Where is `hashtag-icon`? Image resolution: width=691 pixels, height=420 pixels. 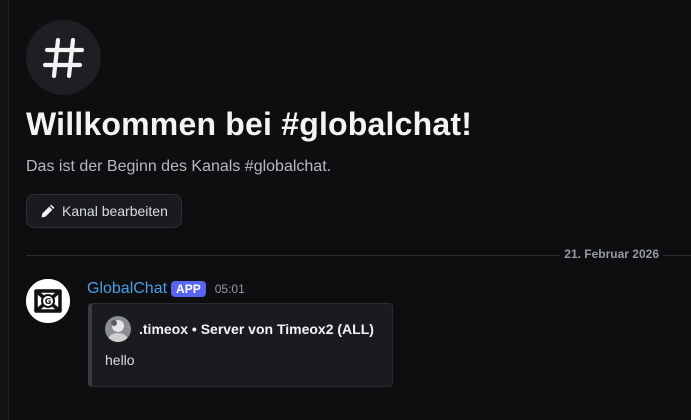
hashtag-icon is located at coordinates (63, 57).